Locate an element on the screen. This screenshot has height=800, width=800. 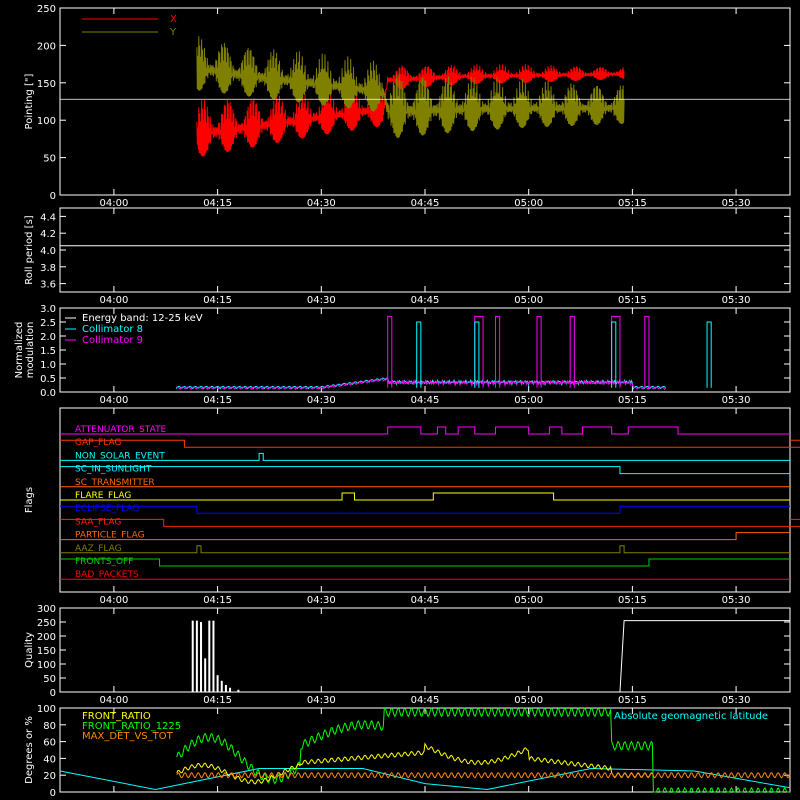
y-tick-label: 4.0 is located at coordinates (48, 251).